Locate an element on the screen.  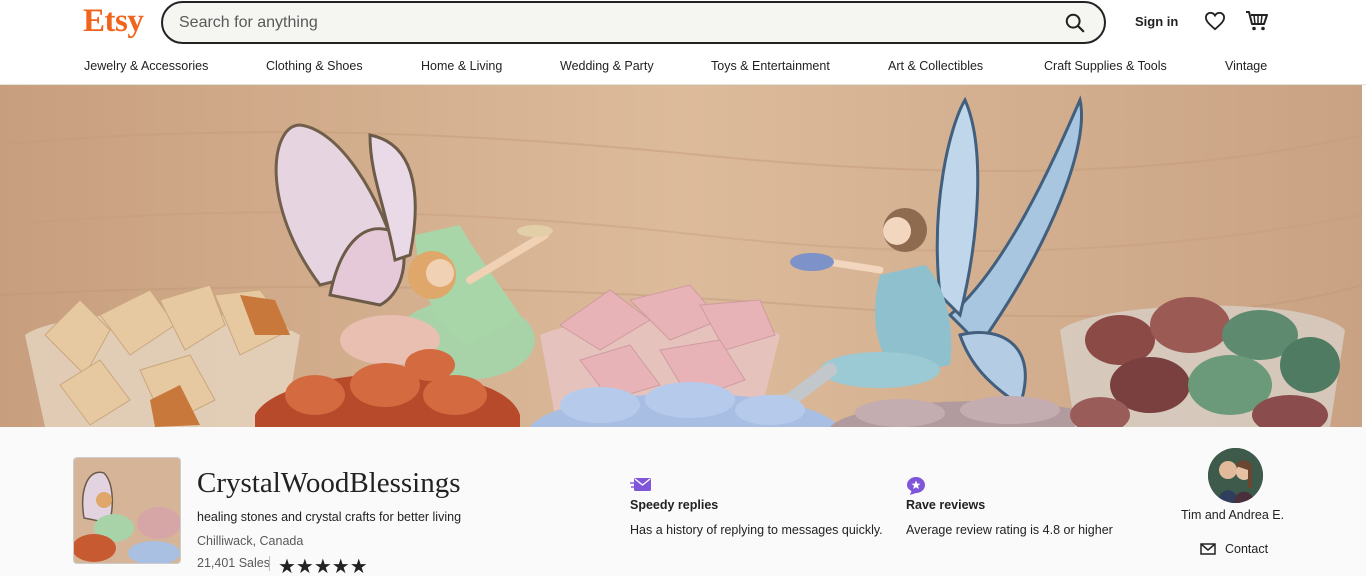
category-jewelry: Jewelry & Accessories is located at coordinates (146, 66).